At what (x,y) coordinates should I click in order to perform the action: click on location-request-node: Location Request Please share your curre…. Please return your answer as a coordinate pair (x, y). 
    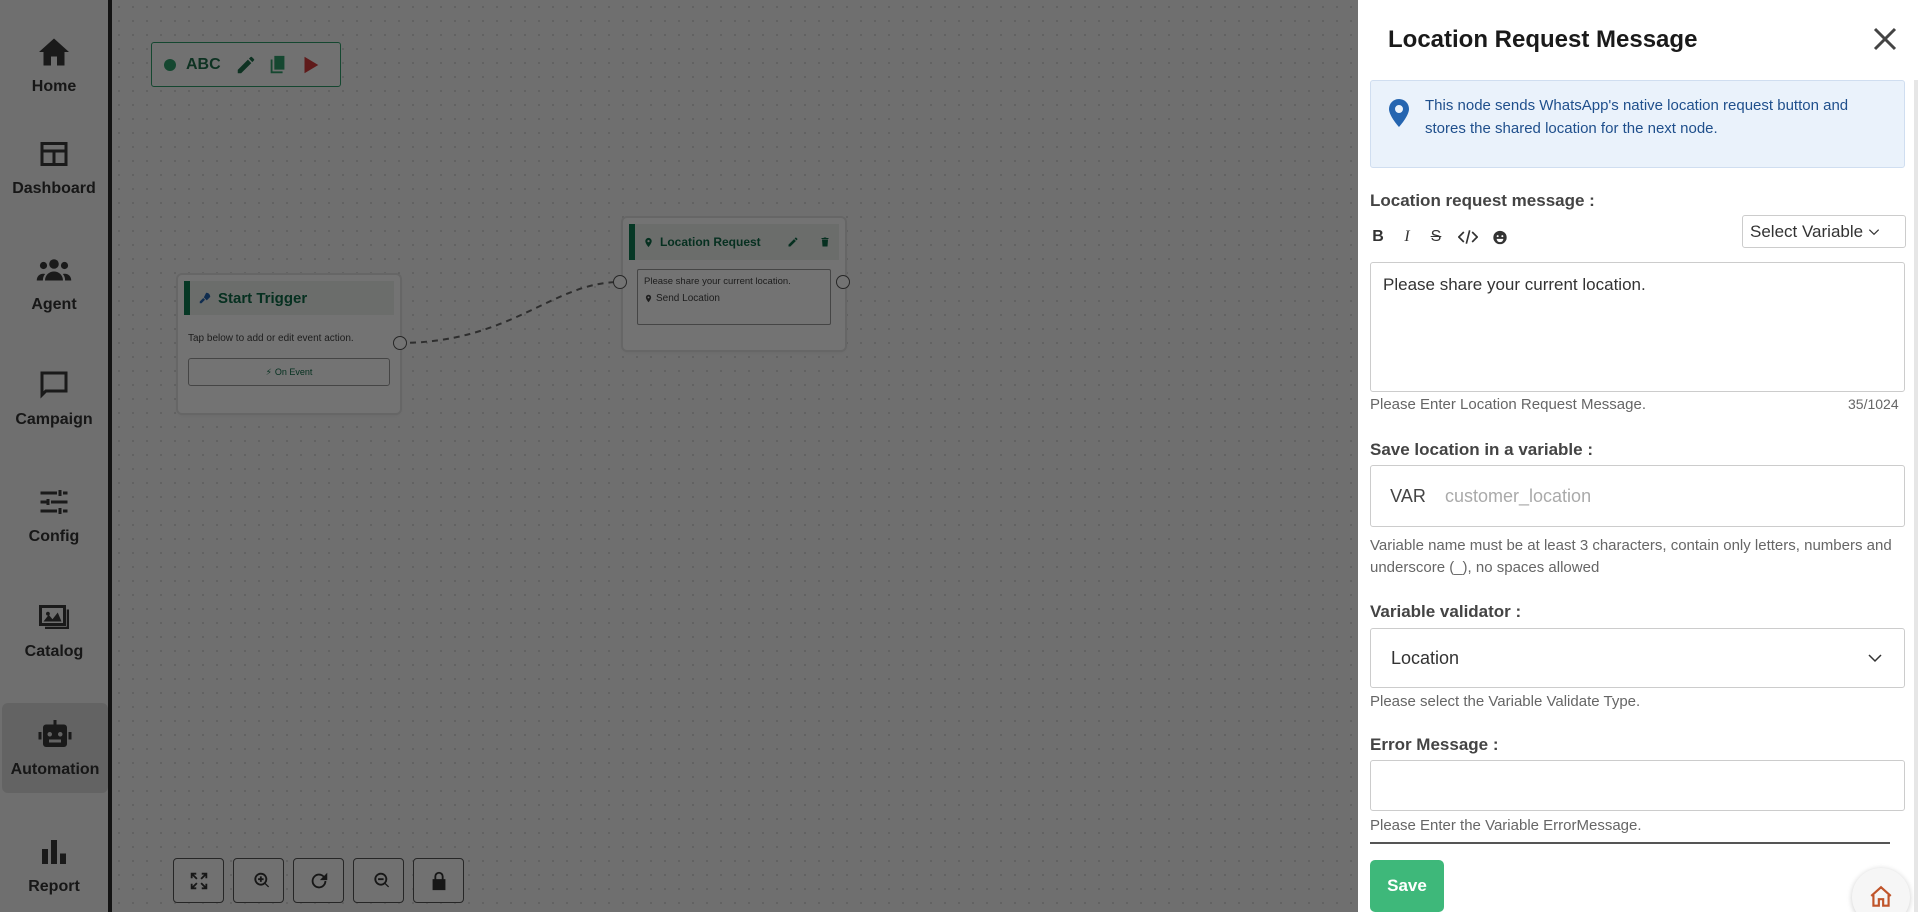
    Looking at the image, I should click on (731, 284).